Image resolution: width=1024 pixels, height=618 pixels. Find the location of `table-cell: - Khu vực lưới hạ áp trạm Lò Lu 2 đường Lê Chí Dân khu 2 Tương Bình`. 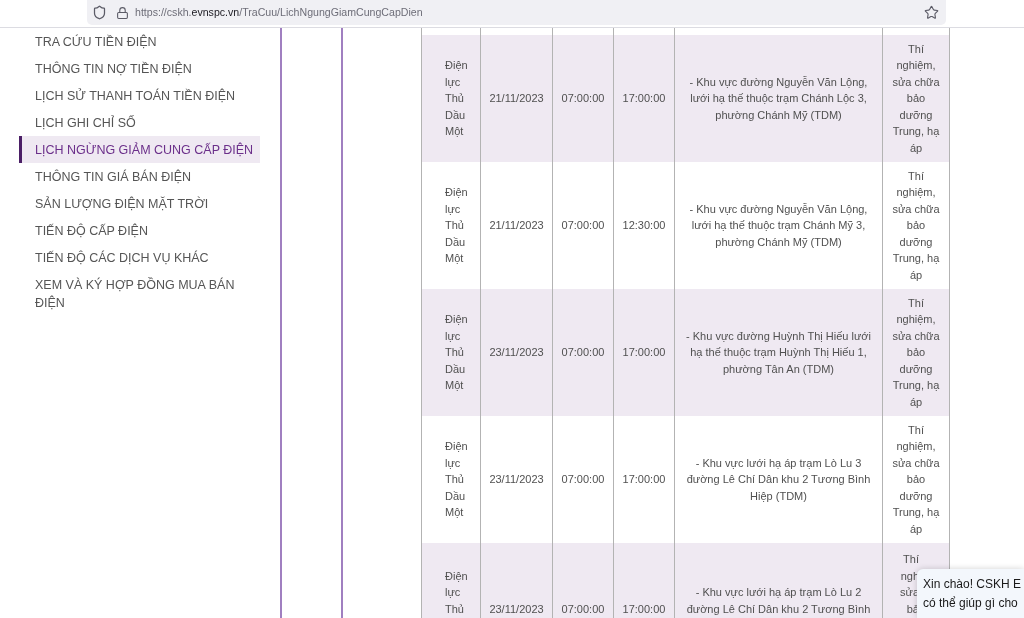

table-cell: - Khu vực lưới hạ áp trạm Lò Lu 2 đường Lê Chí Dân khu 2 Tương Bình is located at coordinates (778, 580).